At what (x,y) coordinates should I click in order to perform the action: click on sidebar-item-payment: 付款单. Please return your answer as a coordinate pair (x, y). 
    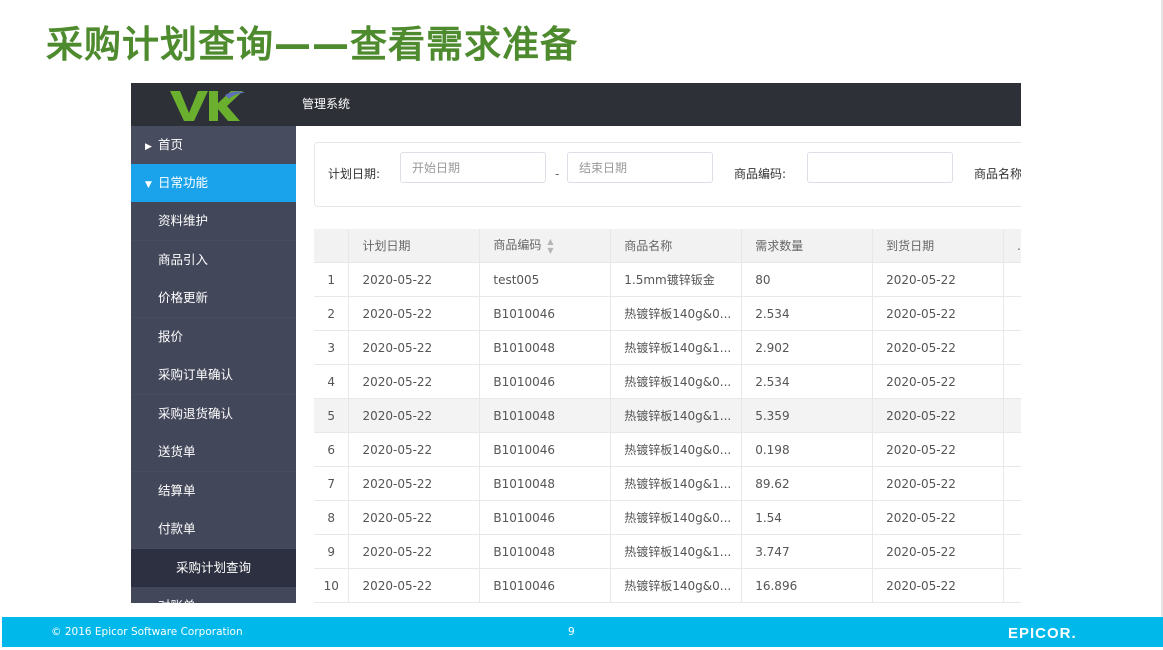
    Looking at the image, I should click on (213, 529).